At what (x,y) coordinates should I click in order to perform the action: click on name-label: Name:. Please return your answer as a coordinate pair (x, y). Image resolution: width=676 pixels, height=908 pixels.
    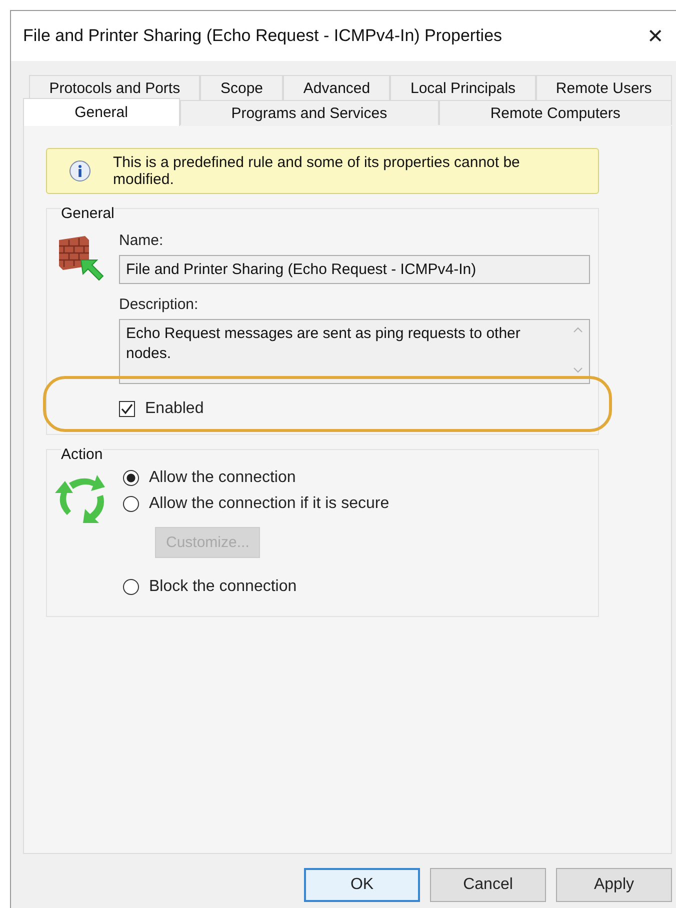
    Looking at the image, I should click on (141, 240).